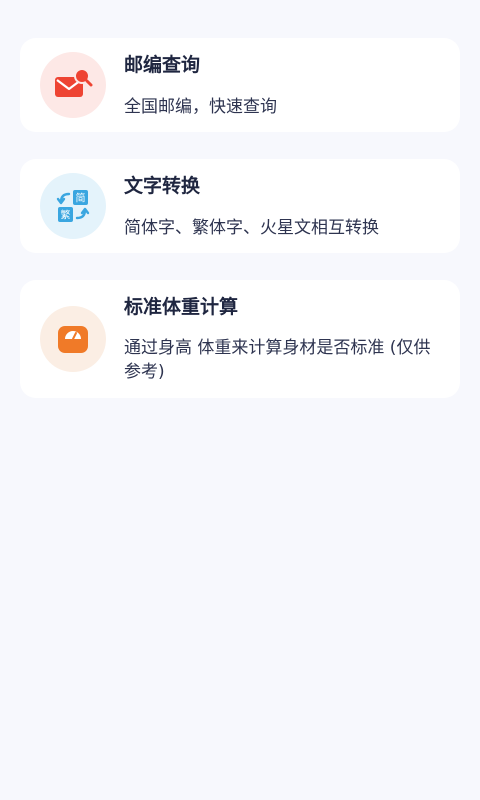  I want to click on standard-weight-card: 标准体重计算 通过身高 体重来计算身材是否标准 (仅供参考), so click(240, 339).